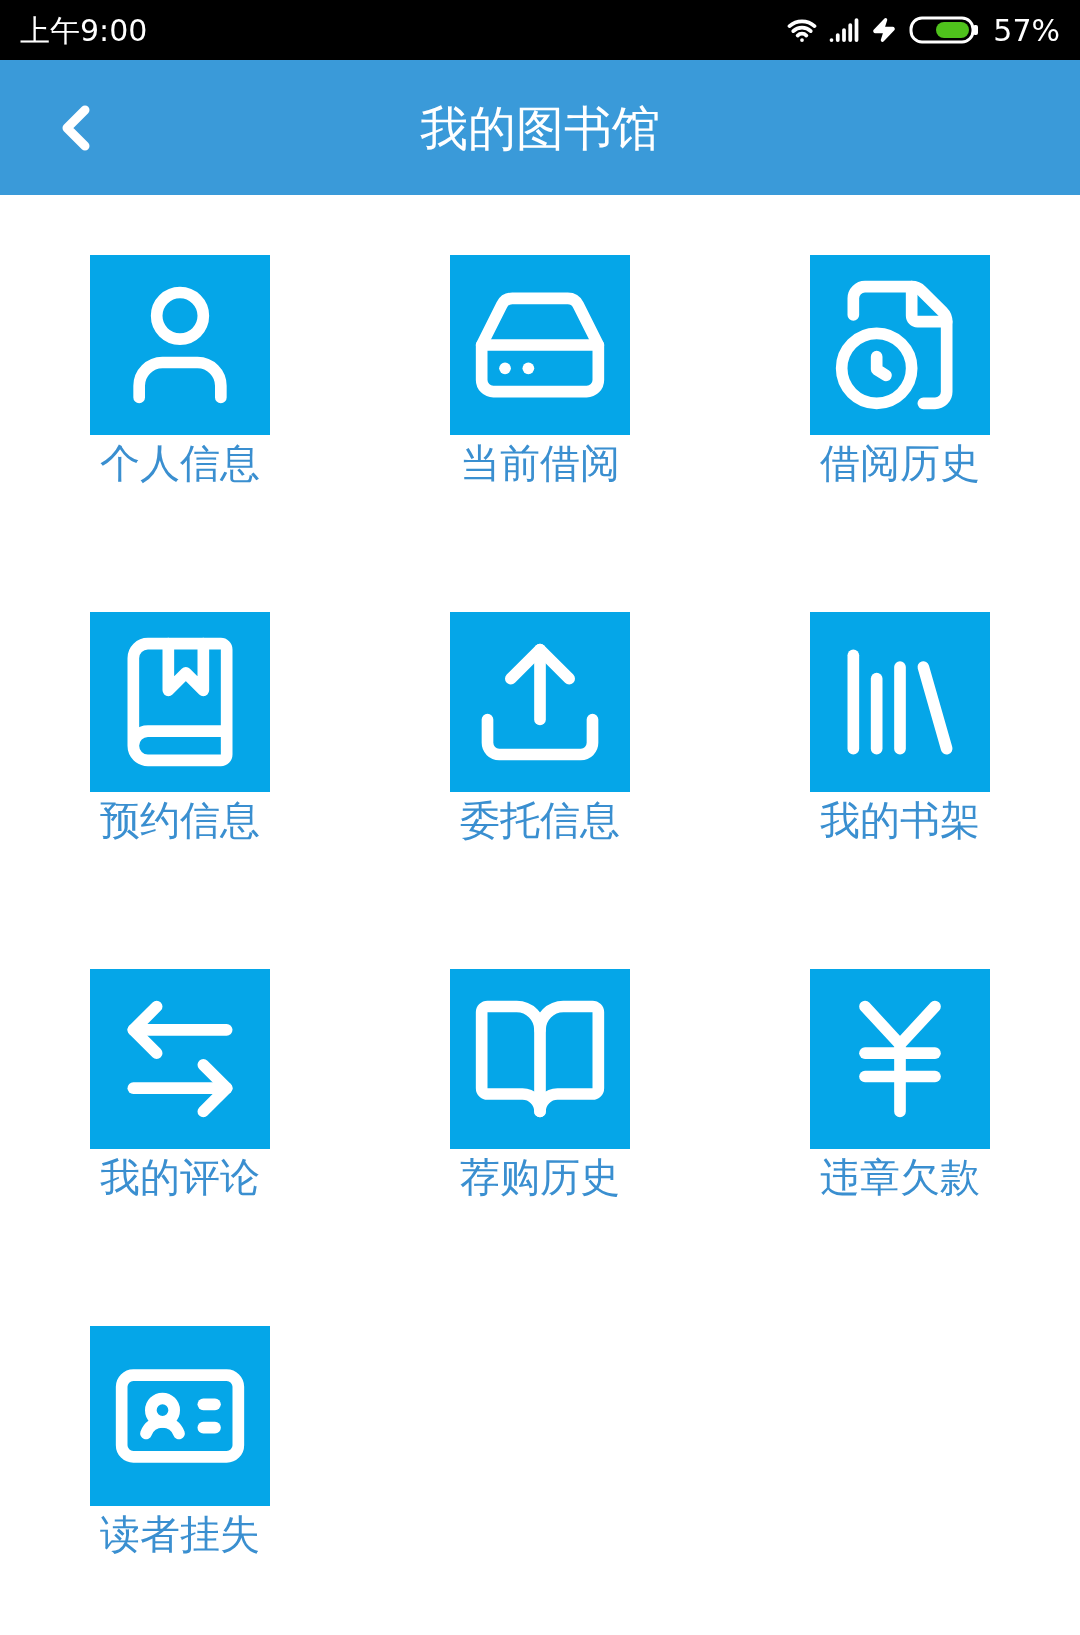 This screenshot has height=1635, width=1080. What do you see at coordinates (1026, 30) in the screenshot?
I see `battery-percent: 57%` at bounding box center [1026, 30].